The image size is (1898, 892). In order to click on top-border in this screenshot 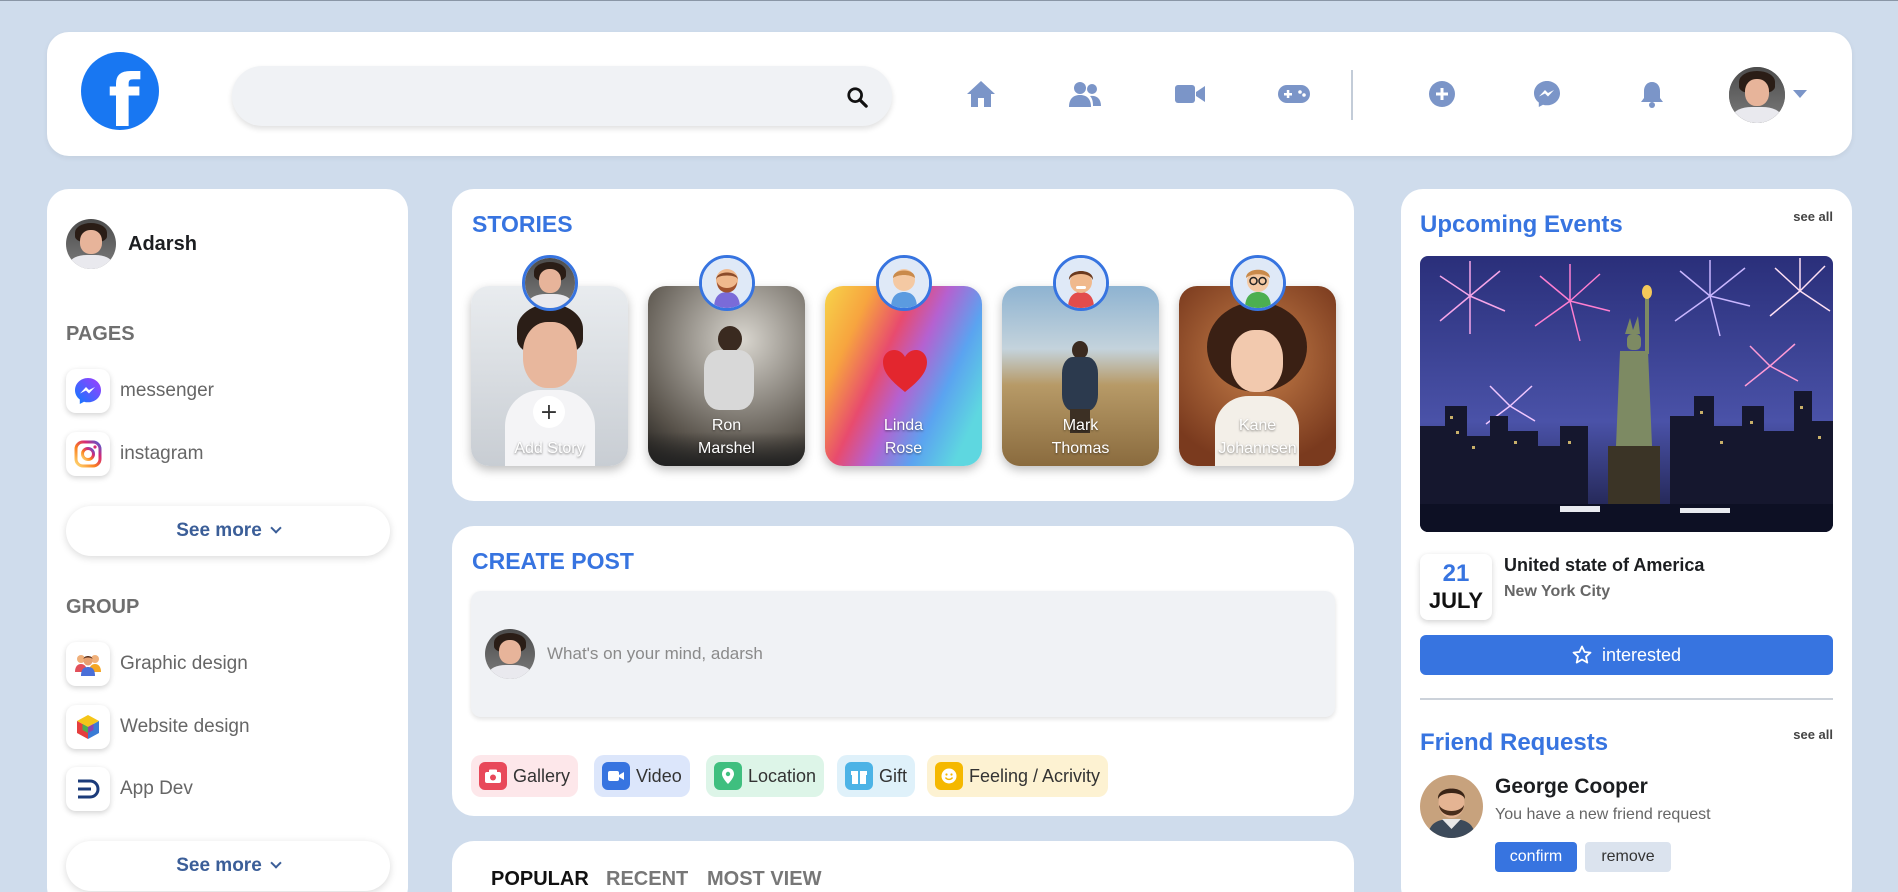, I will do `click(949, 0)`.